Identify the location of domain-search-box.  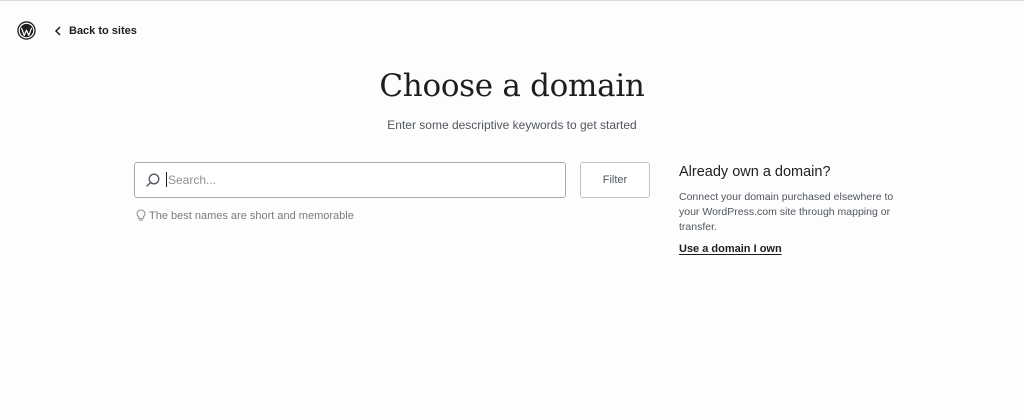
(350, 180).